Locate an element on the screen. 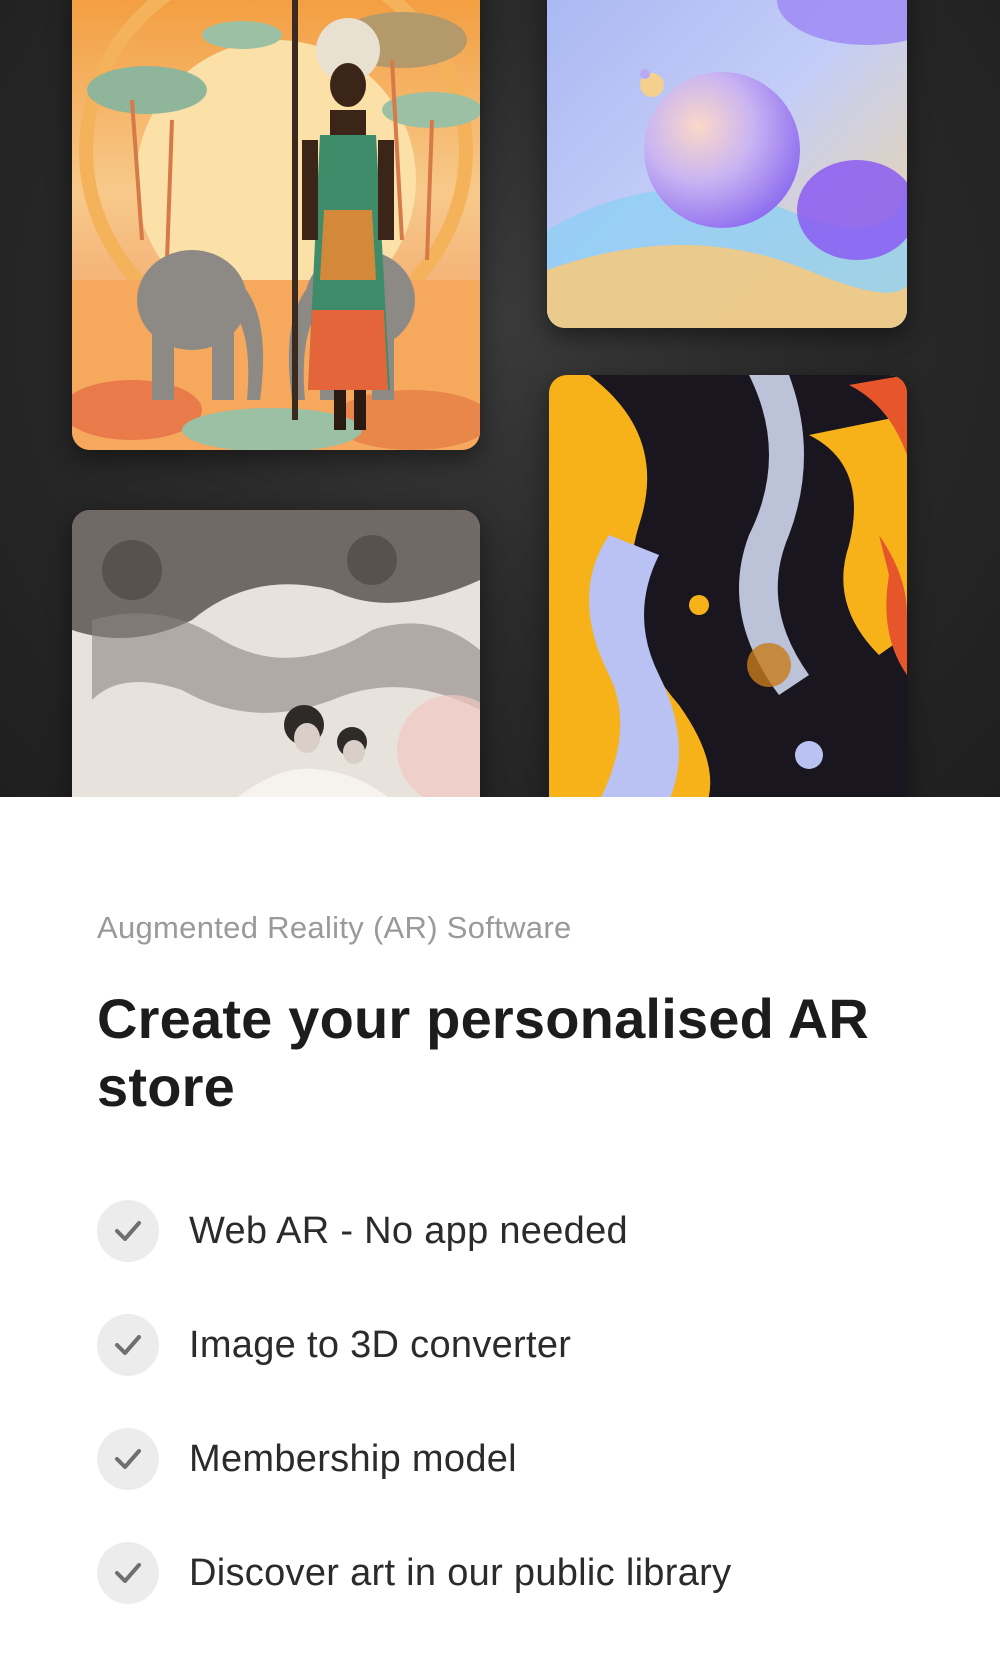  feature-item-web-ar: Web AR - No app needed is located at coordinates (414, 1231).